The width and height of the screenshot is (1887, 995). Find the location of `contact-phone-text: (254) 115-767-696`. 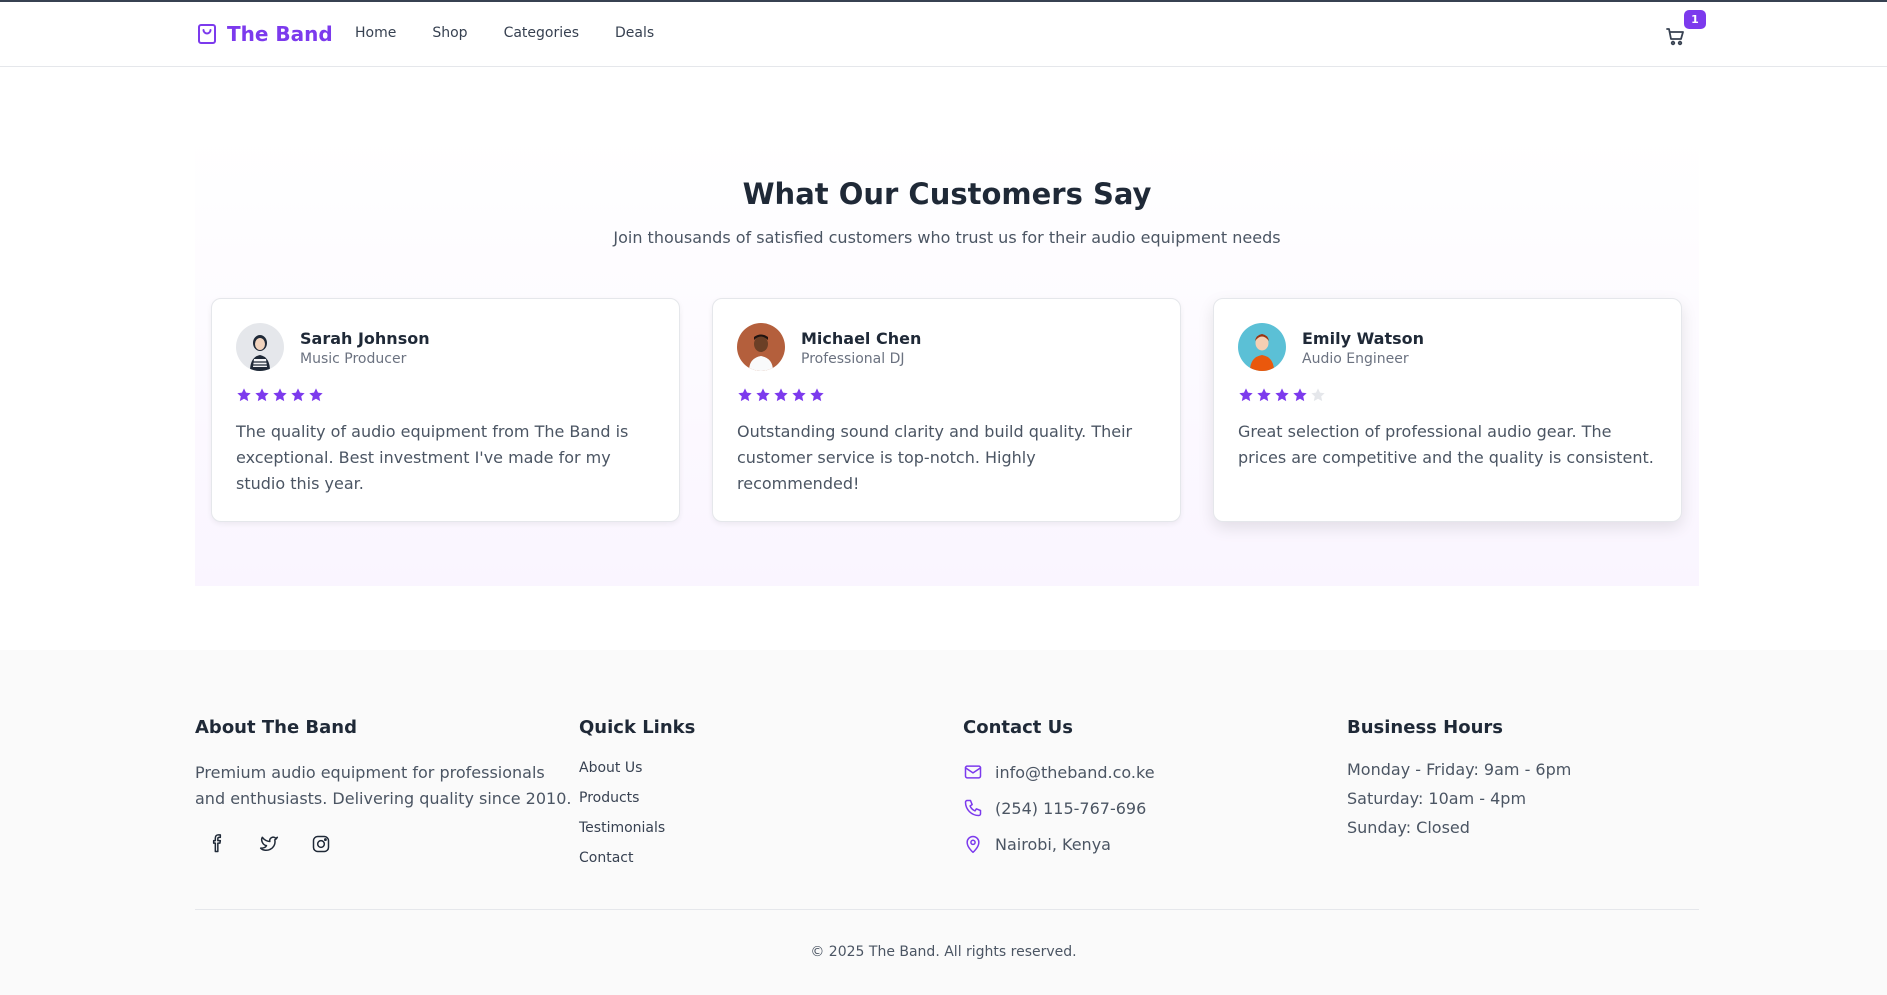

contact-phone-text: (254) 115-767-696 is located at coordinates (1071, 808).